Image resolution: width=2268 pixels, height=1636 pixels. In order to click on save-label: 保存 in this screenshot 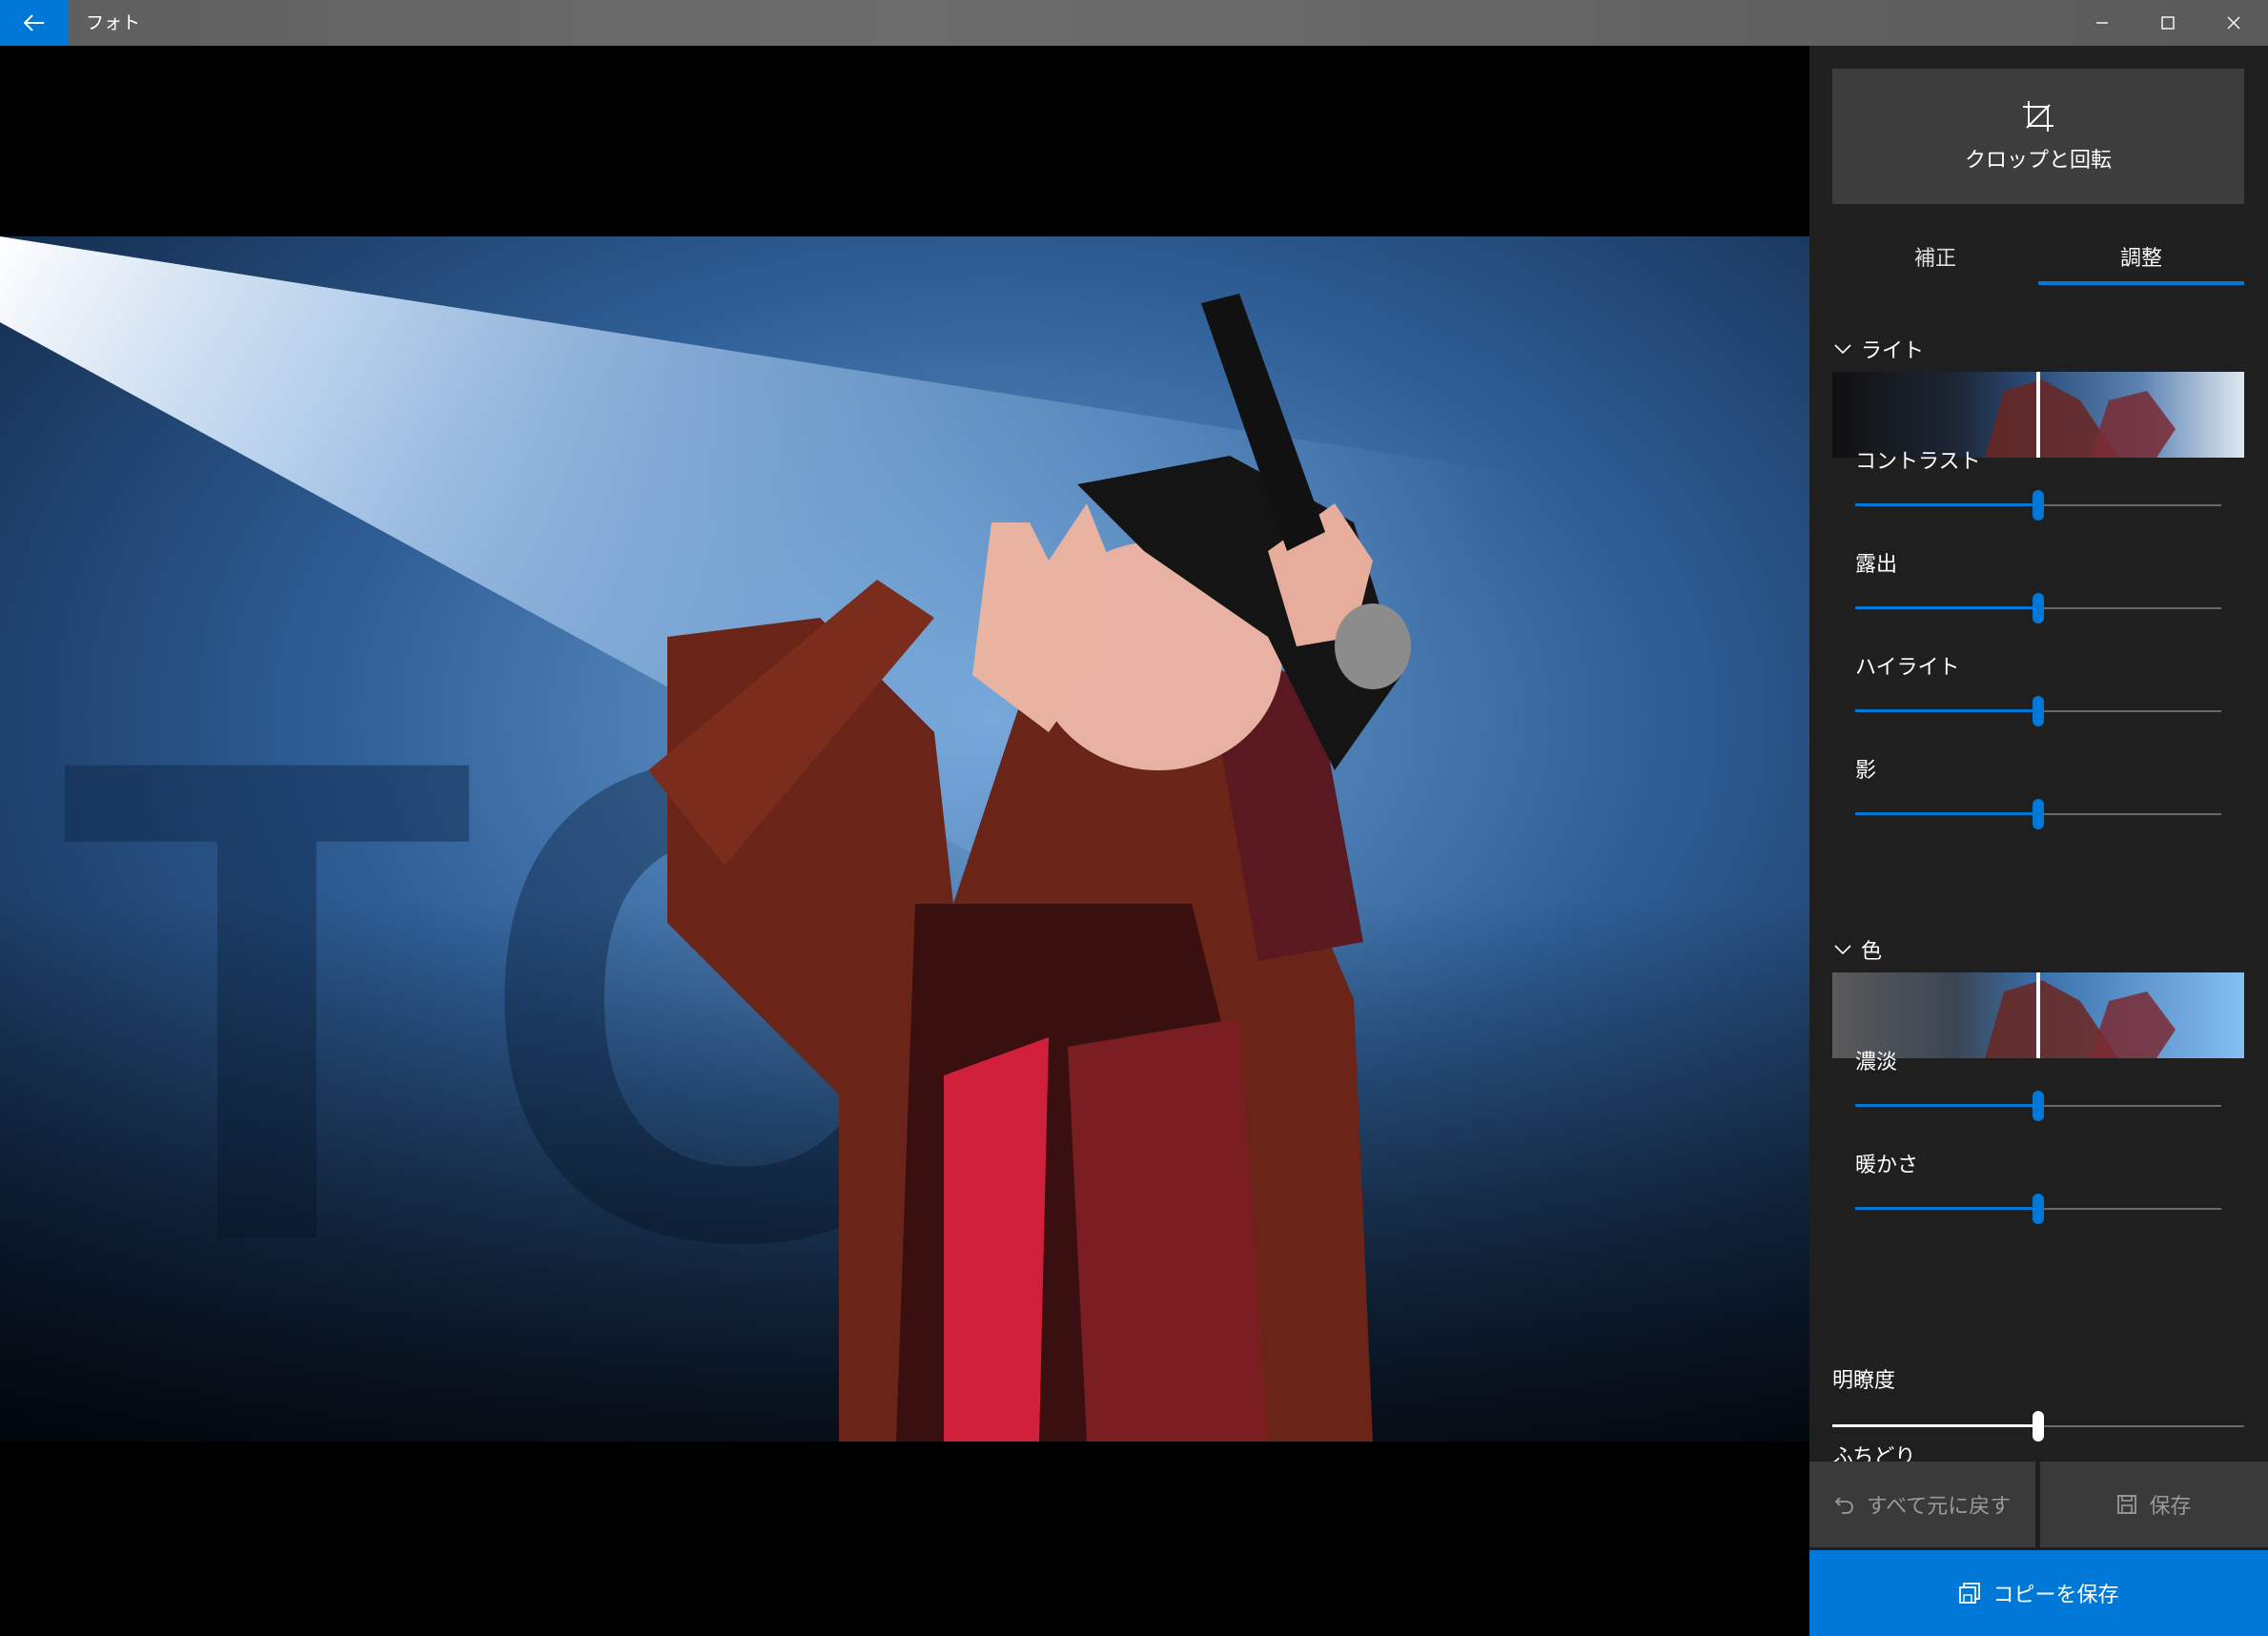, I will do `click(2170, 1507)`.